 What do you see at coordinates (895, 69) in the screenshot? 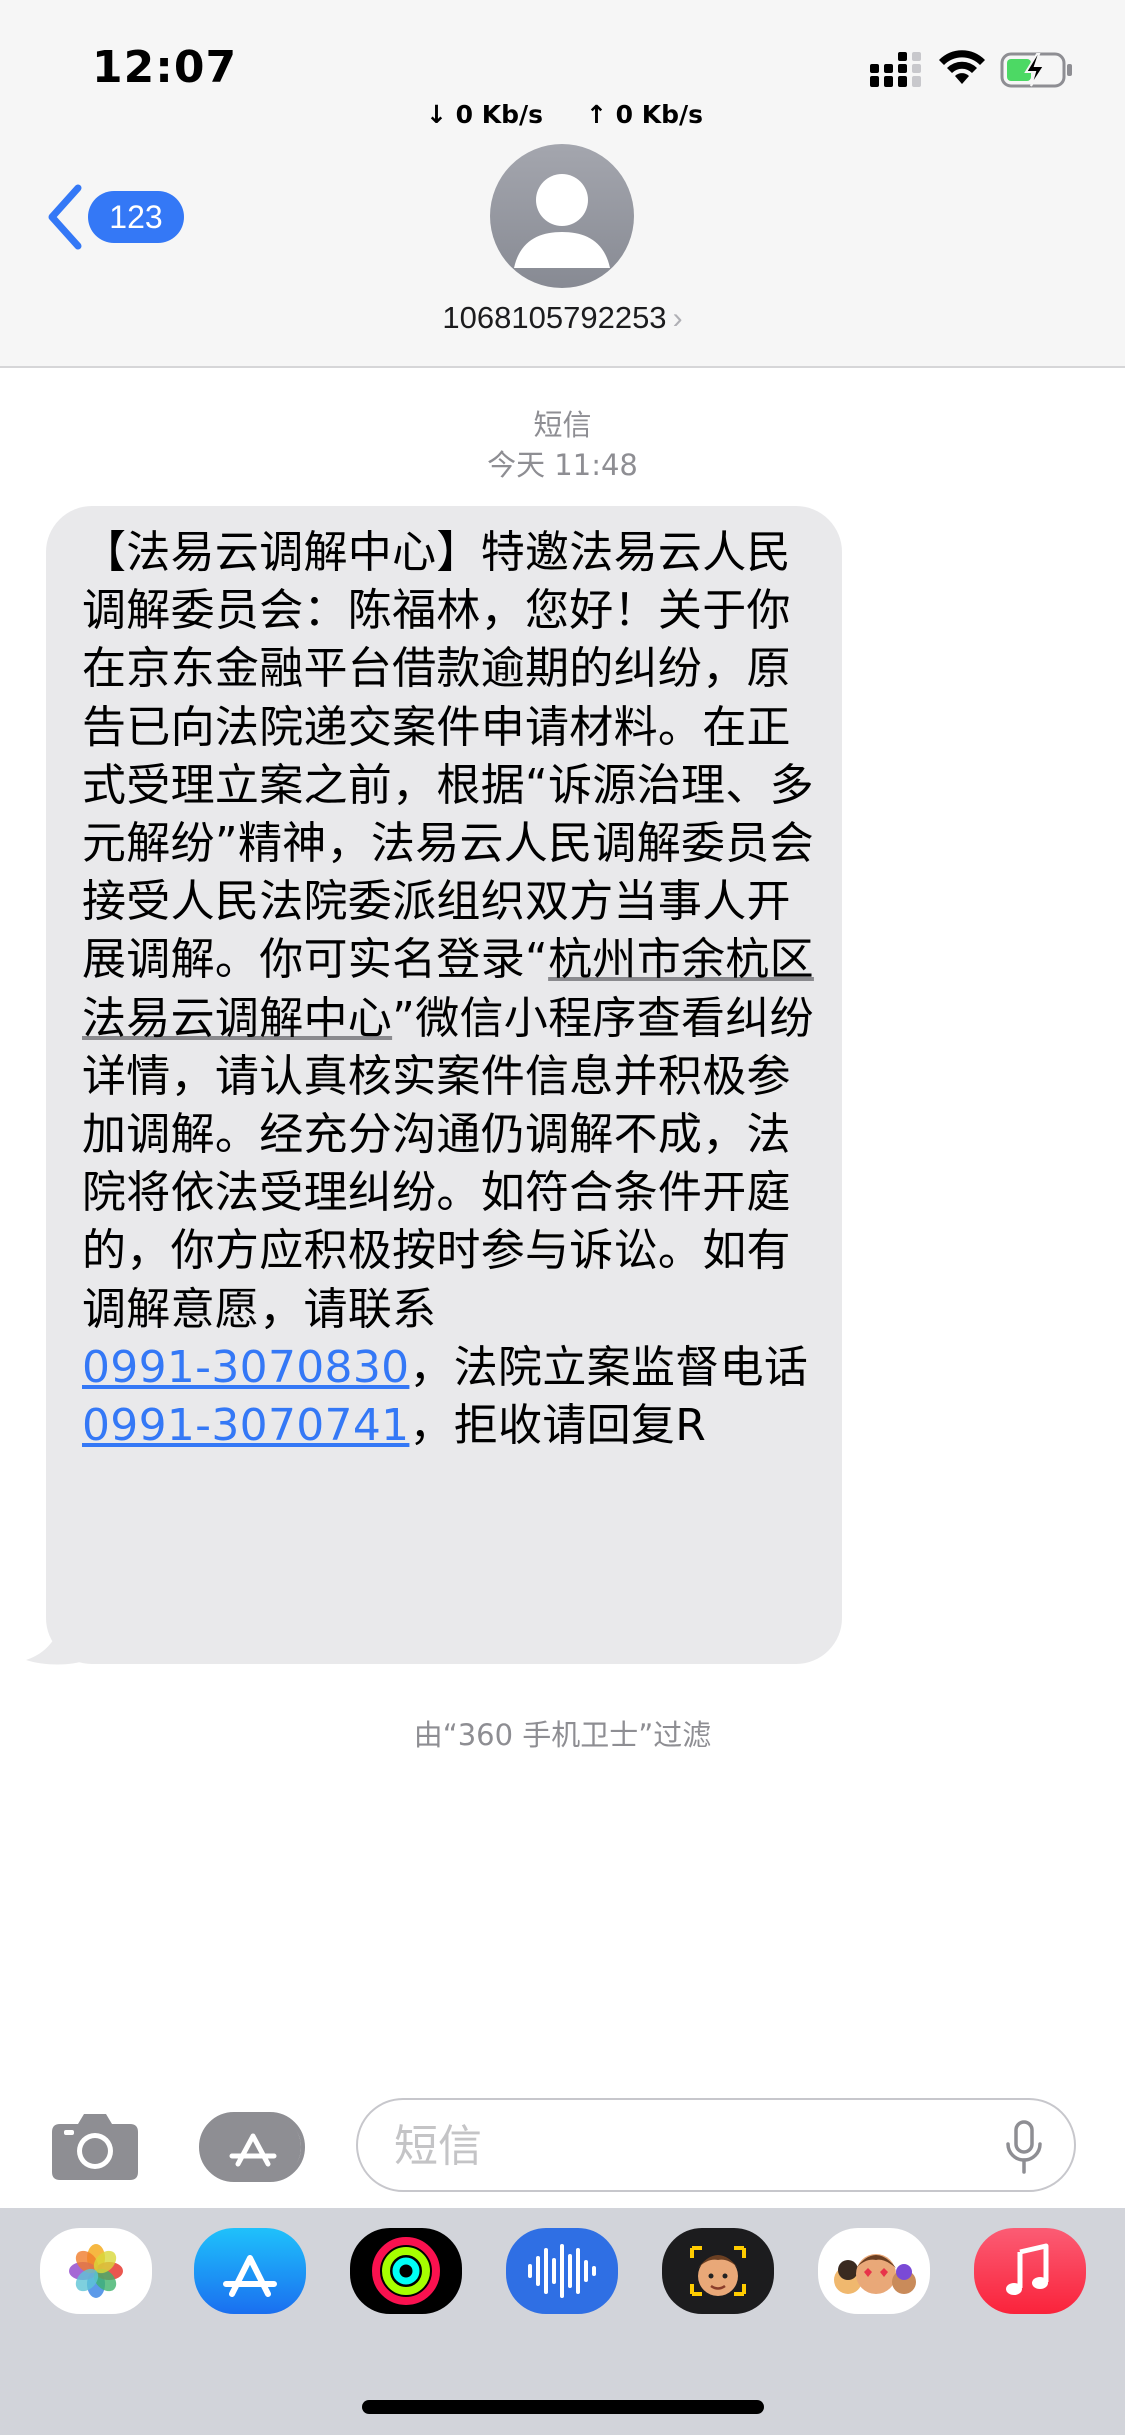
I see `signal-icon` at bounding box center [895, 69].